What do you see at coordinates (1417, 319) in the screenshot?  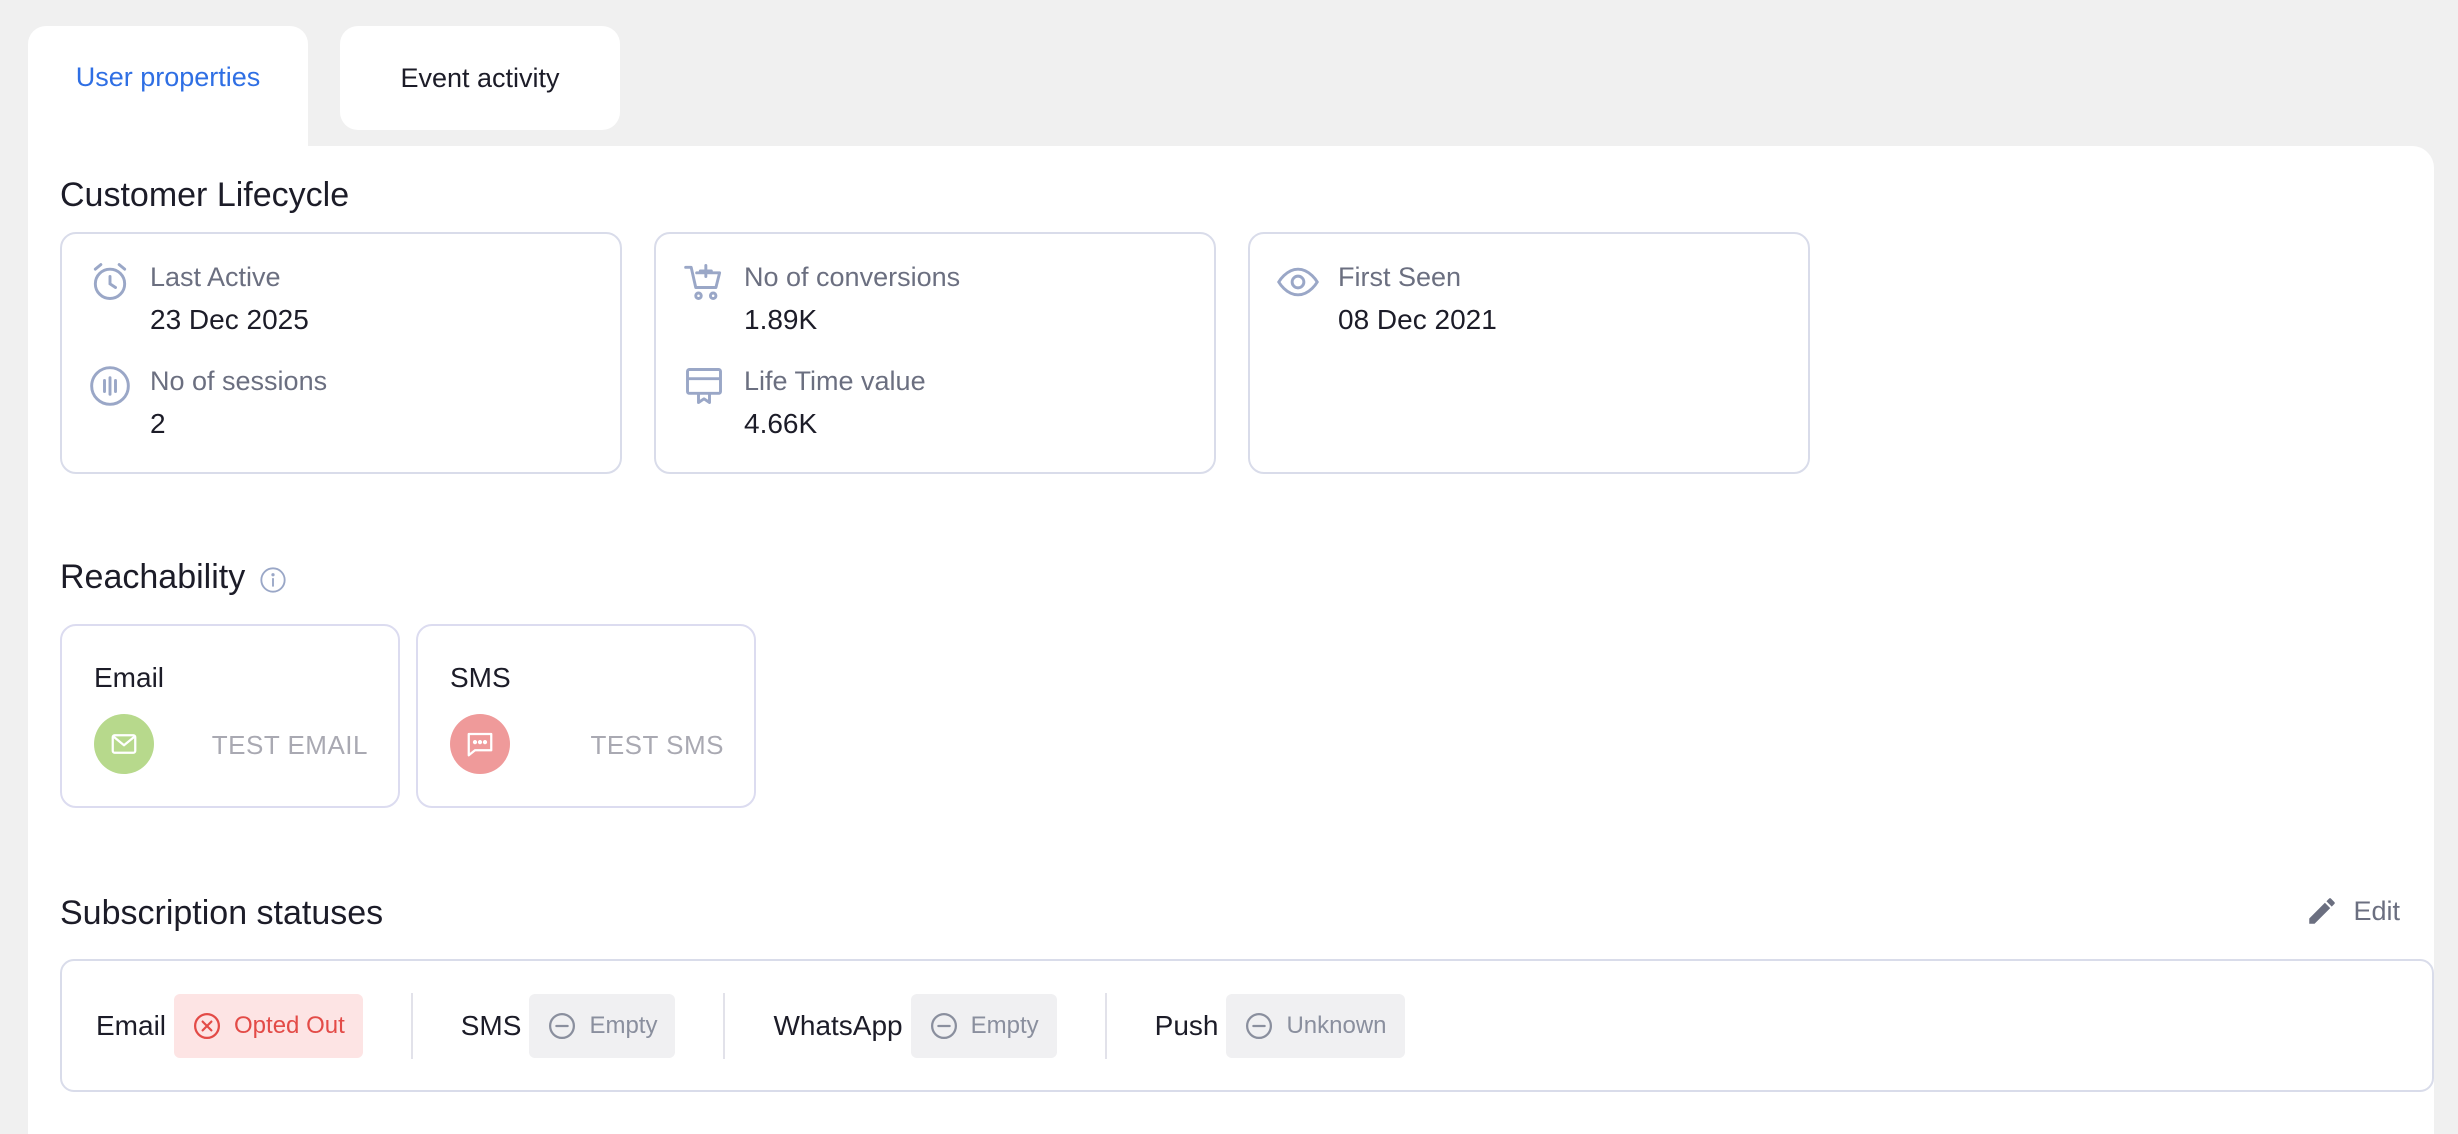 I see `first-seen-value: 08 Dec 2021` at bounding box center [1417, 319].